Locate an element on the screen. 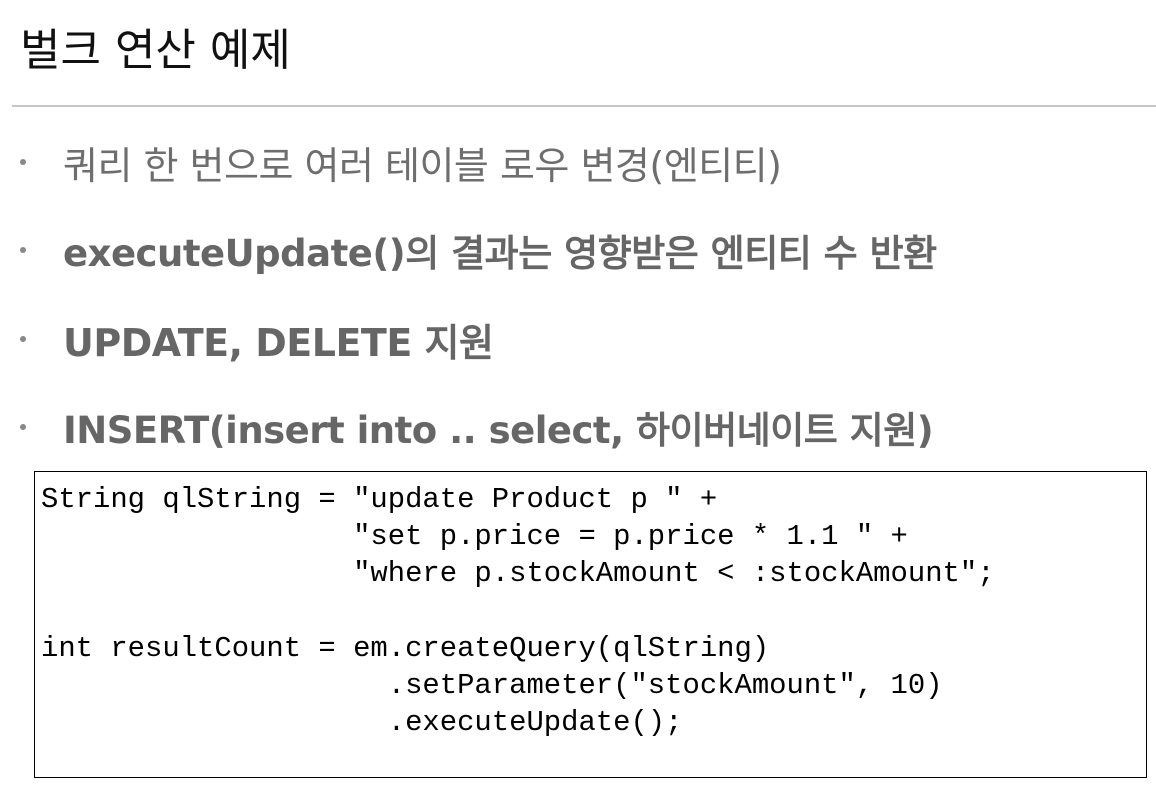 The height and width of the screenshot is (786, 1156). bullet-item: UPDATE, DELETE 지원 is located at coordinates (575, 339).